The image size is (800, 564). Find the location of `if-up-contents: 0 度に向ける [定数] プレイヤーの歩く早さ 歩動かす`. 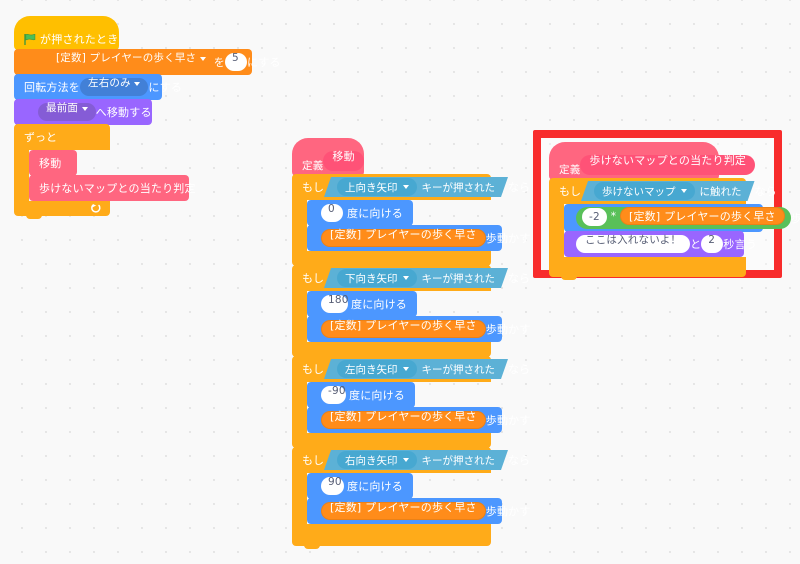

if-up-contents: 0 度に向ける [定数] プレイヤーの歩く早さ 歩動かす is located at coordinates (418, 227).